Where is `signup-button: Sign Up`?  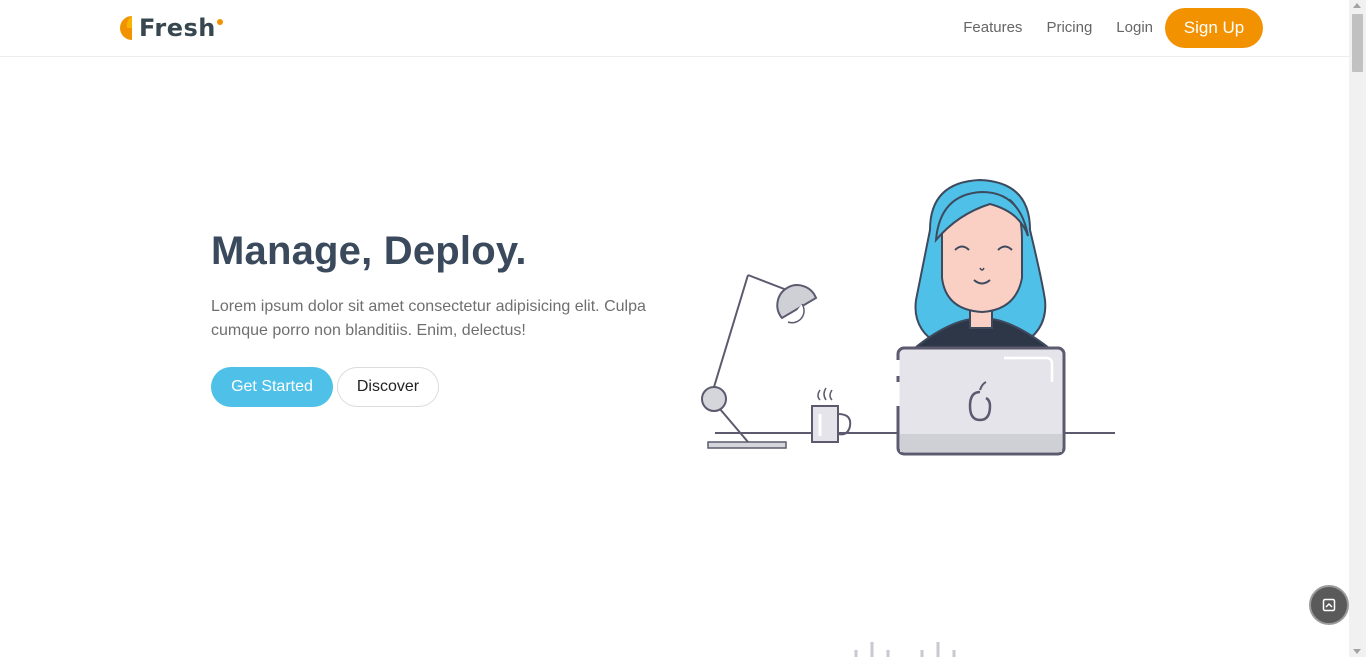 signup-button: Sign Up is located at coordinates (1214, 28).